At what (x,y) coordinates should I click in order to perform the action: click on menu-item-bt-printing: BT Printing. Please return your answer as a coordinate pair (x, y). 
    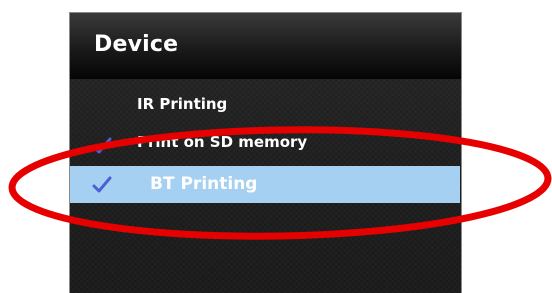
    Looking at the image, I should click on (265, 184).